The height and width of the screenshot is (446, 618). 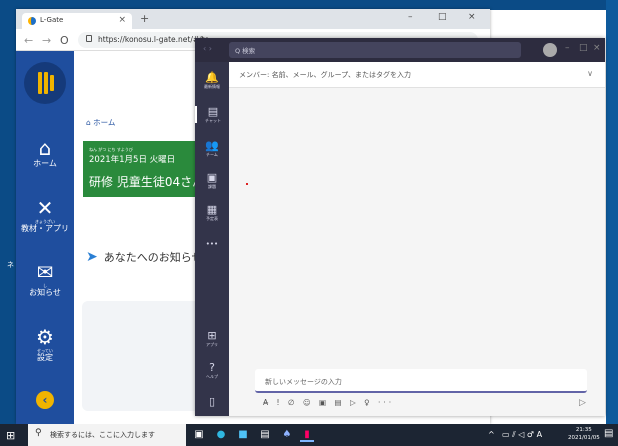 I want to click on assignments-icon: ▣, so click(x=212, y=177).